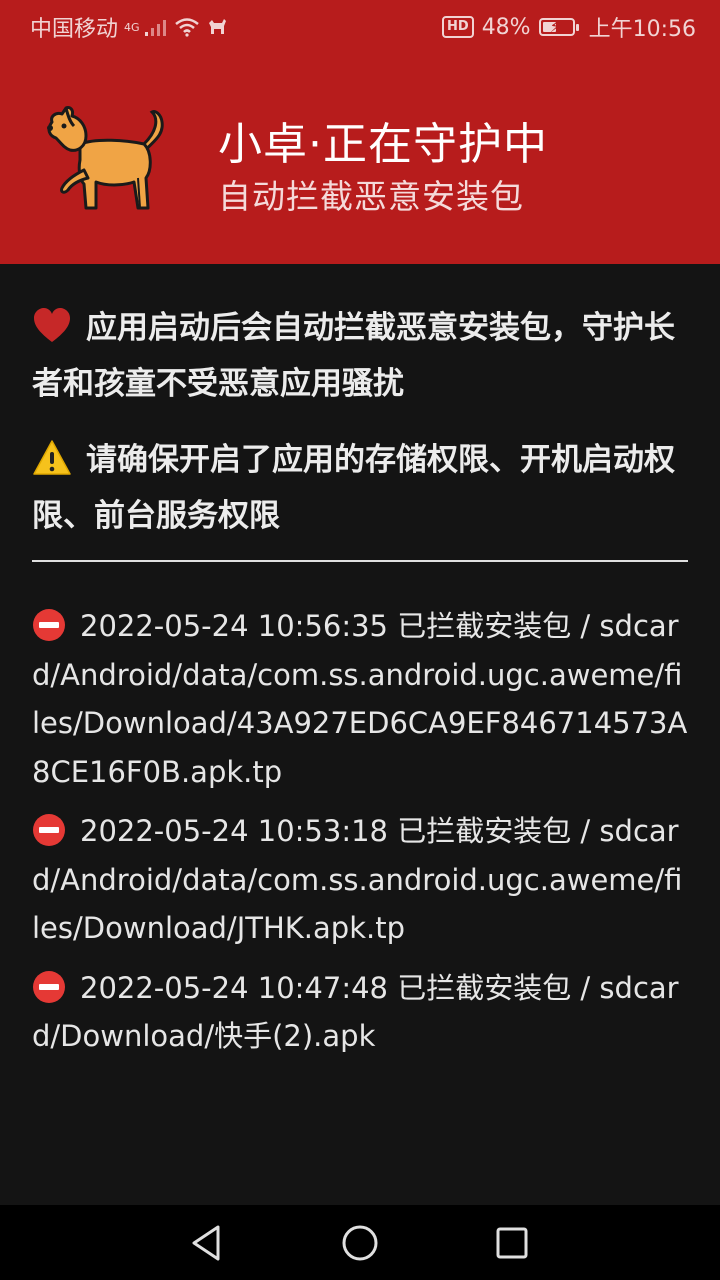  Describe the element at coordinates (52, 457) in the screenshot. I see `warning-icon` at that location.